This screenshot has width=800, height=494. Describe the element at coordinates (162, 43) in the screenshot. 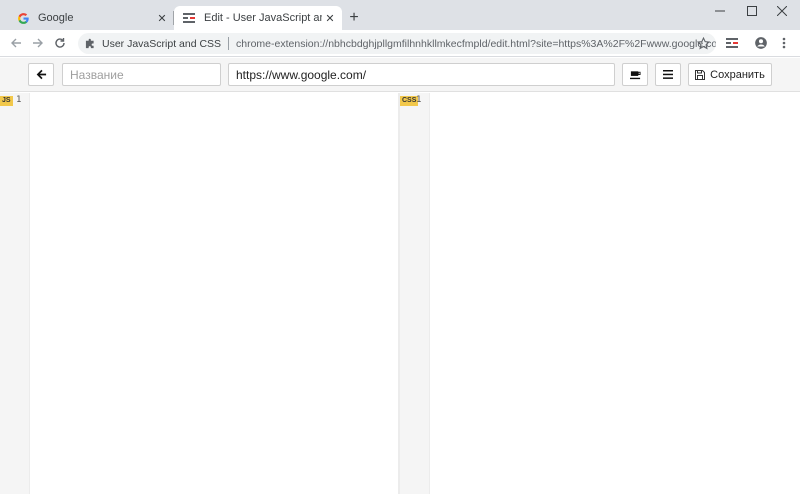

I see `site-name: User JavaScript and CSS` at that location.